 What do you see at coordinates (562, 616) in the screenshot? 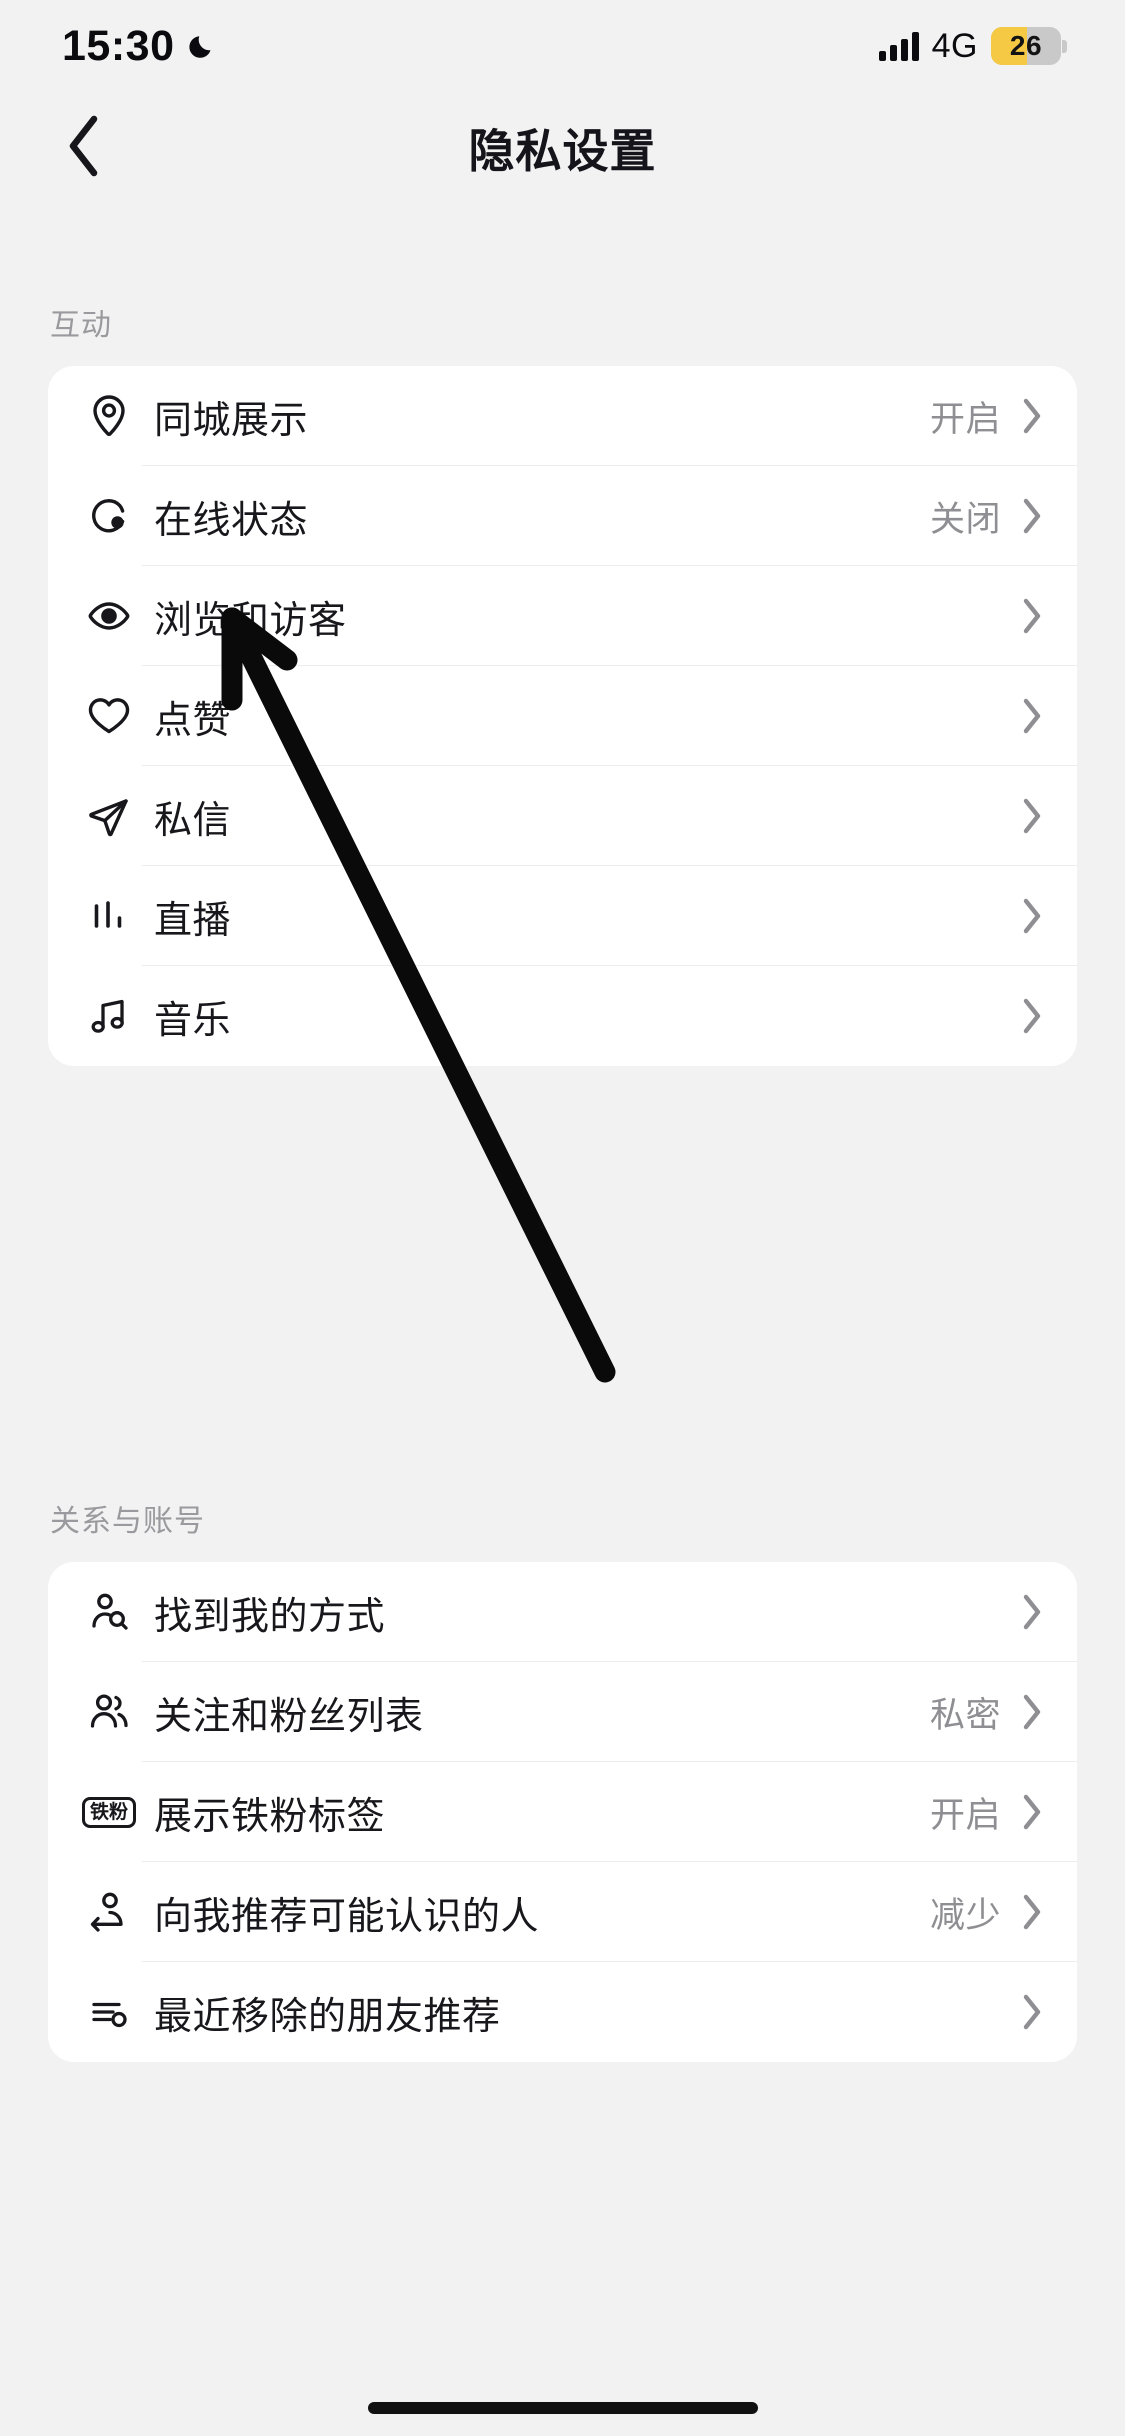
I see `list-item-browsing-visitors: 浏览和访客` at bounding box center [562, 616].